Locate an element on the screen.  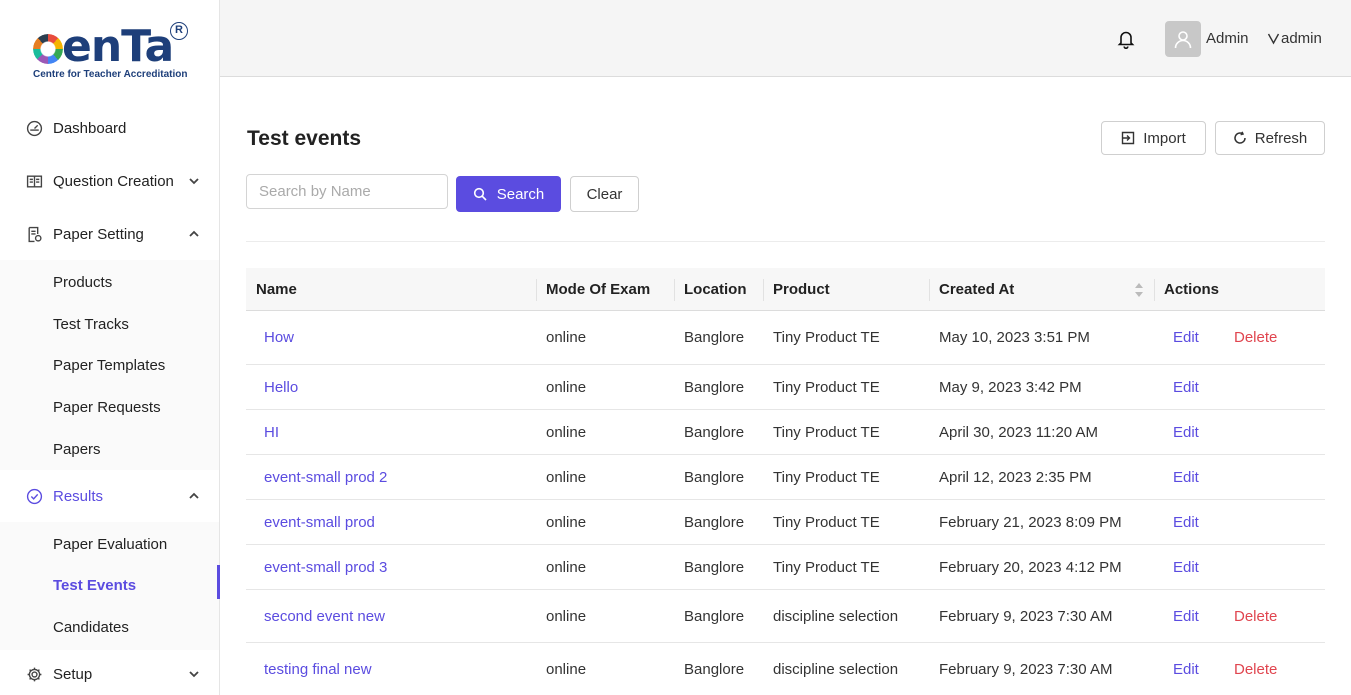
sidebar-item-test-tracks: Test Tracks is located at coordinates (109, 324).